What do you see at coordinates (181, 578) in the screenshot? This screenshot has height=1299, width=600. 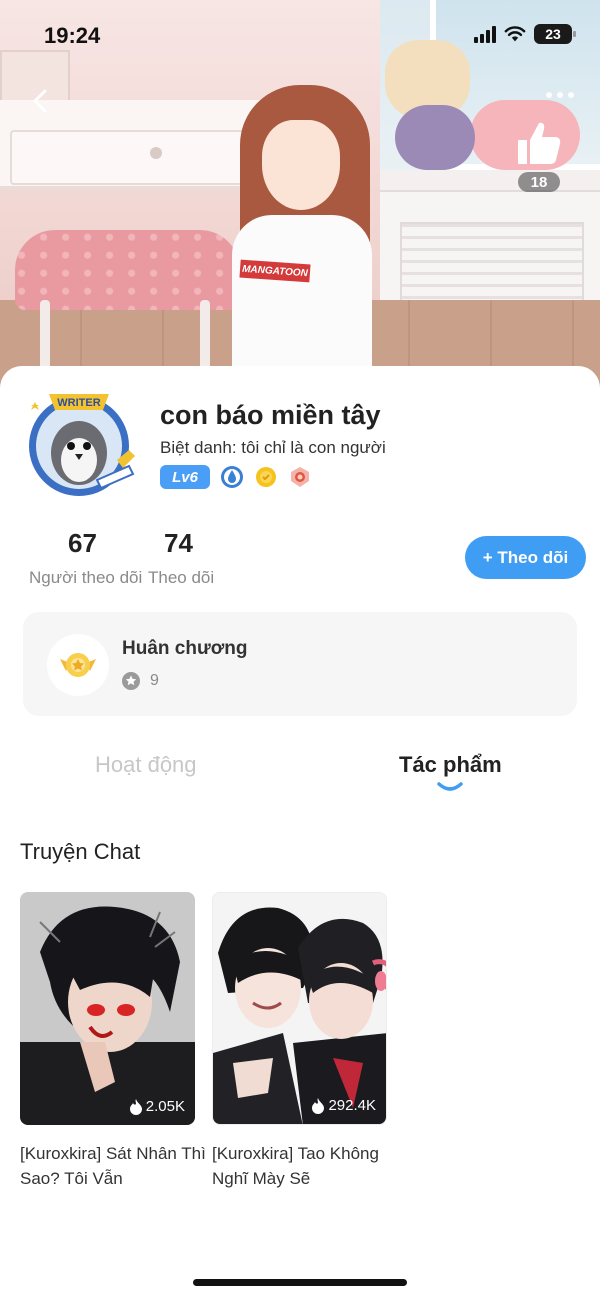 I see `following-label: Theo dõi` at bounding box center [181, 578].